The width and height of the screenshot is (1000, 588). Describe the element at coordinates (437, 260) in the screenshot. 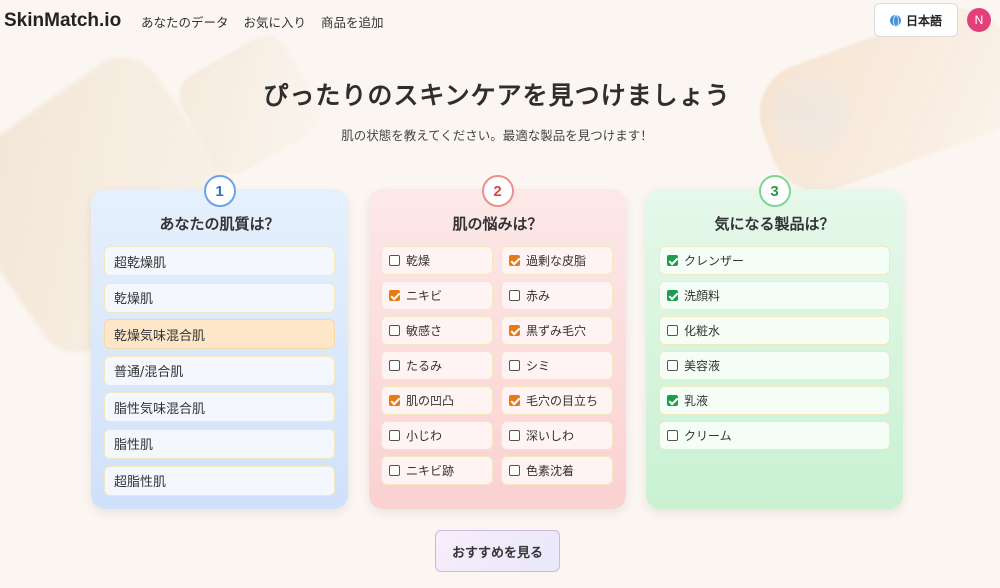

I see `concern-checkbox-item: 乾燥` at that location.